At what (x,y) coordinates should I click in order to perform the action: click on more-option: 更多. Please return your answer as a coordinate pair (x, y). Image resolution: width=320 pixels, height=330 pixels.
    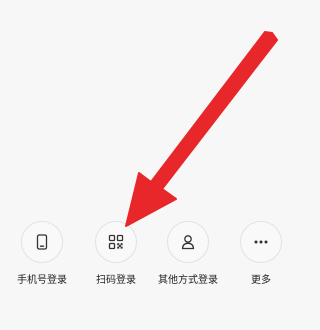
    Looking at the image, I should click on (261, 257).